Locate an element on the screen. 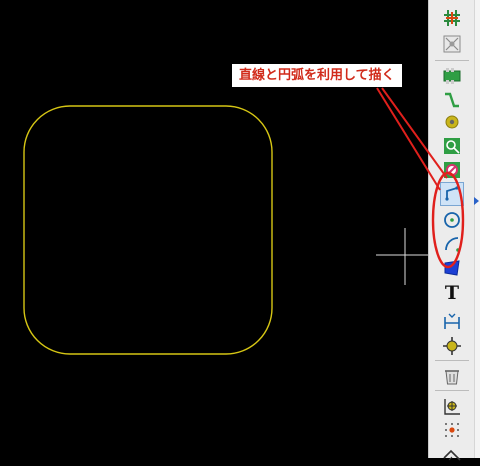  add-zone-icon is located at coordinates (452, 146).